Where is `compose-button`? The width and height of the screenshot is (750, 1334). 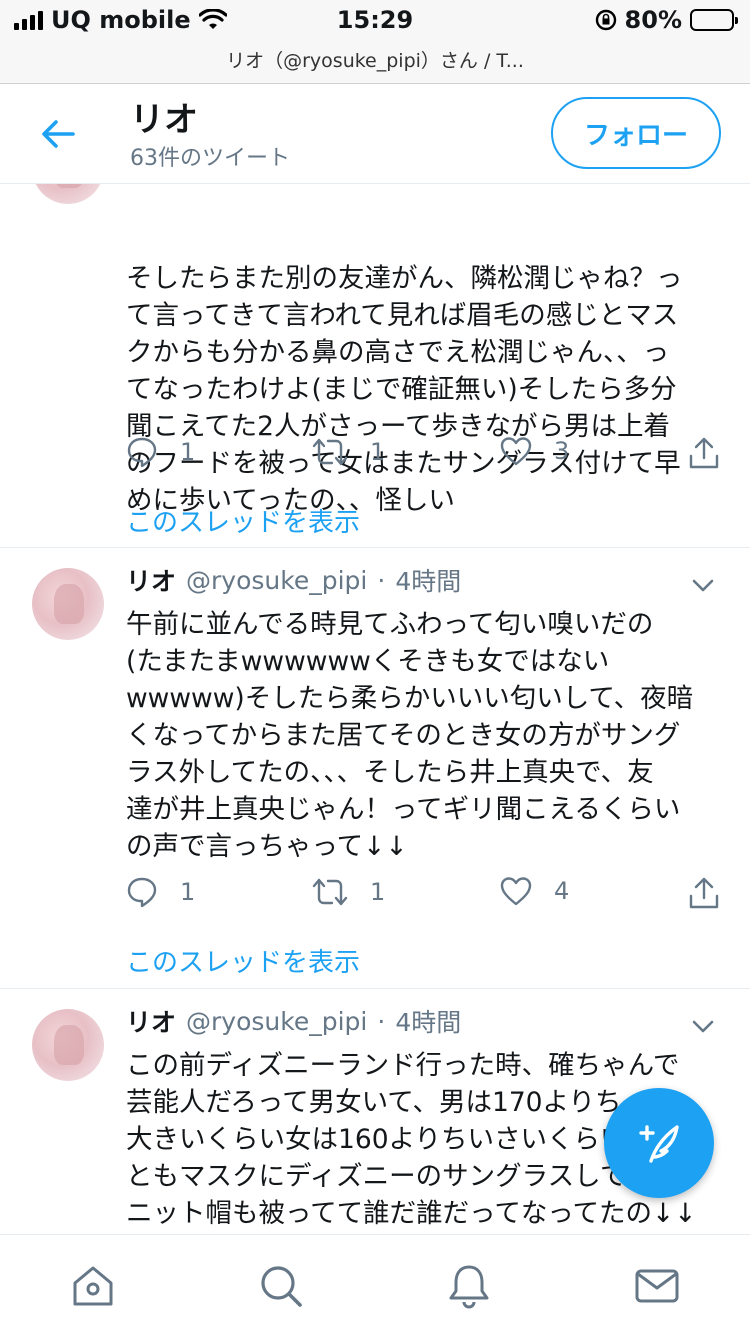
compose-button is located at coordinates (659, 1143).